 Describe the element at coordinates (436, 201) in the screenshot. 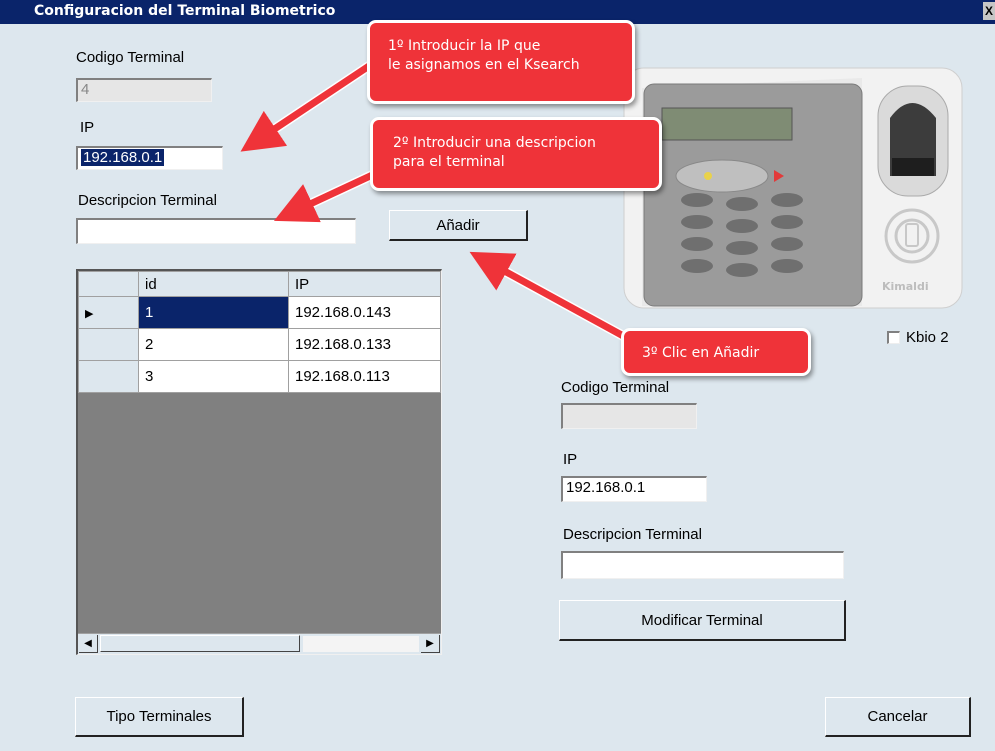

I see `annotation-arrows` at that location.